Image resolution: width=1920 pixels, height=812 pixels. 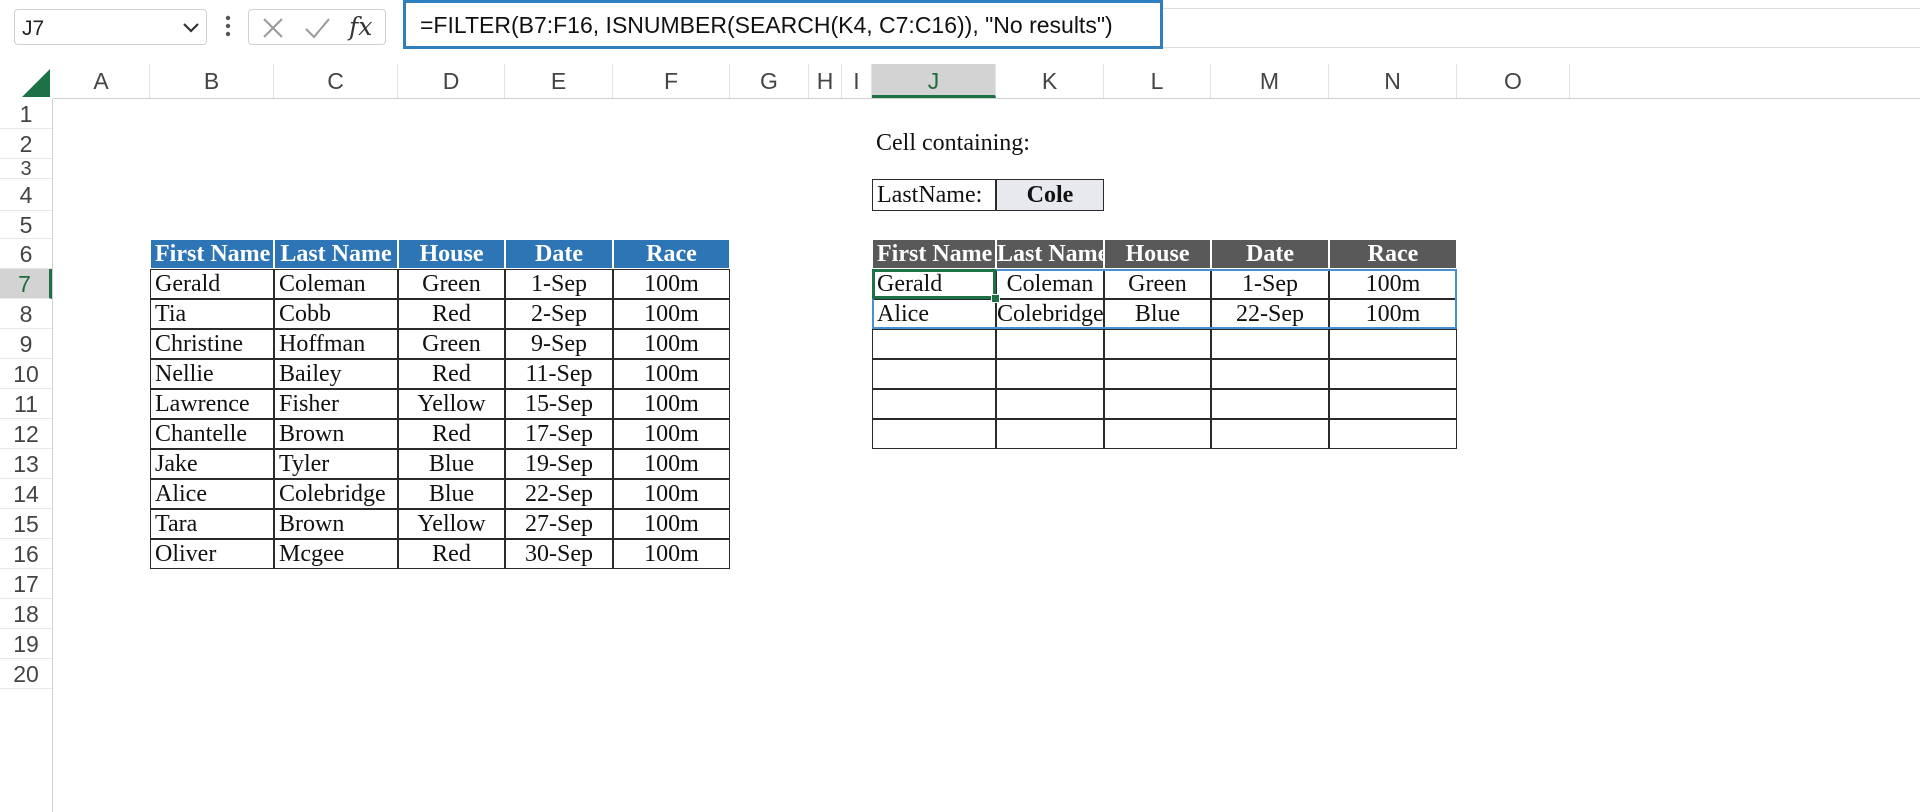 I want to click on result-table-cell: 1-Sep, so click(x=1270, y=284).